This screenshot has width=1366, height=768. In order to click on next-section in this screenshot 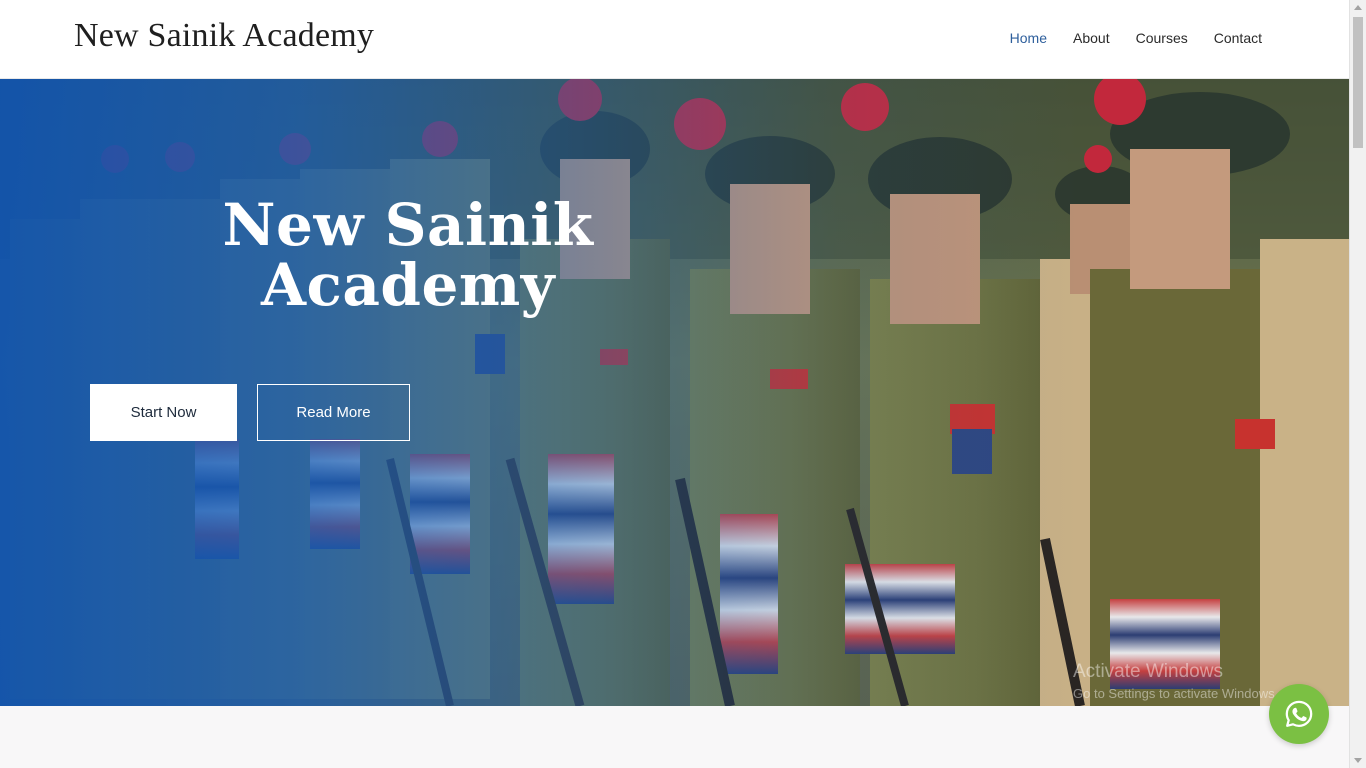, I will do `click(674, 737)`.